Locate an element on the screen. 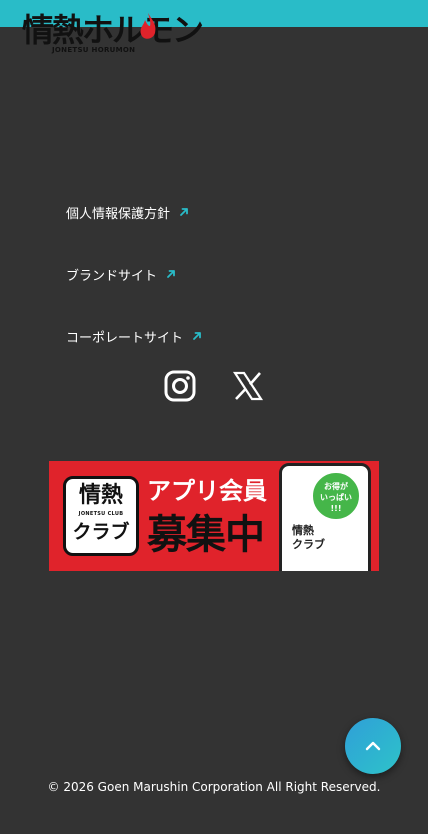 The height and width of the screenshot is (834, 428). link-label: ブランドサイト is located at coordinates (112, 276).